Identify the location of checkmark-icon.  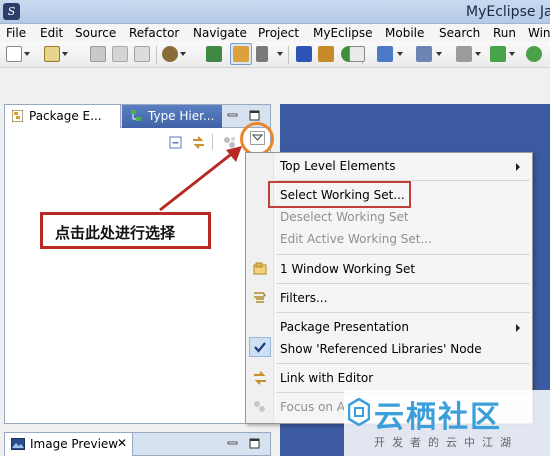
(260, 347).